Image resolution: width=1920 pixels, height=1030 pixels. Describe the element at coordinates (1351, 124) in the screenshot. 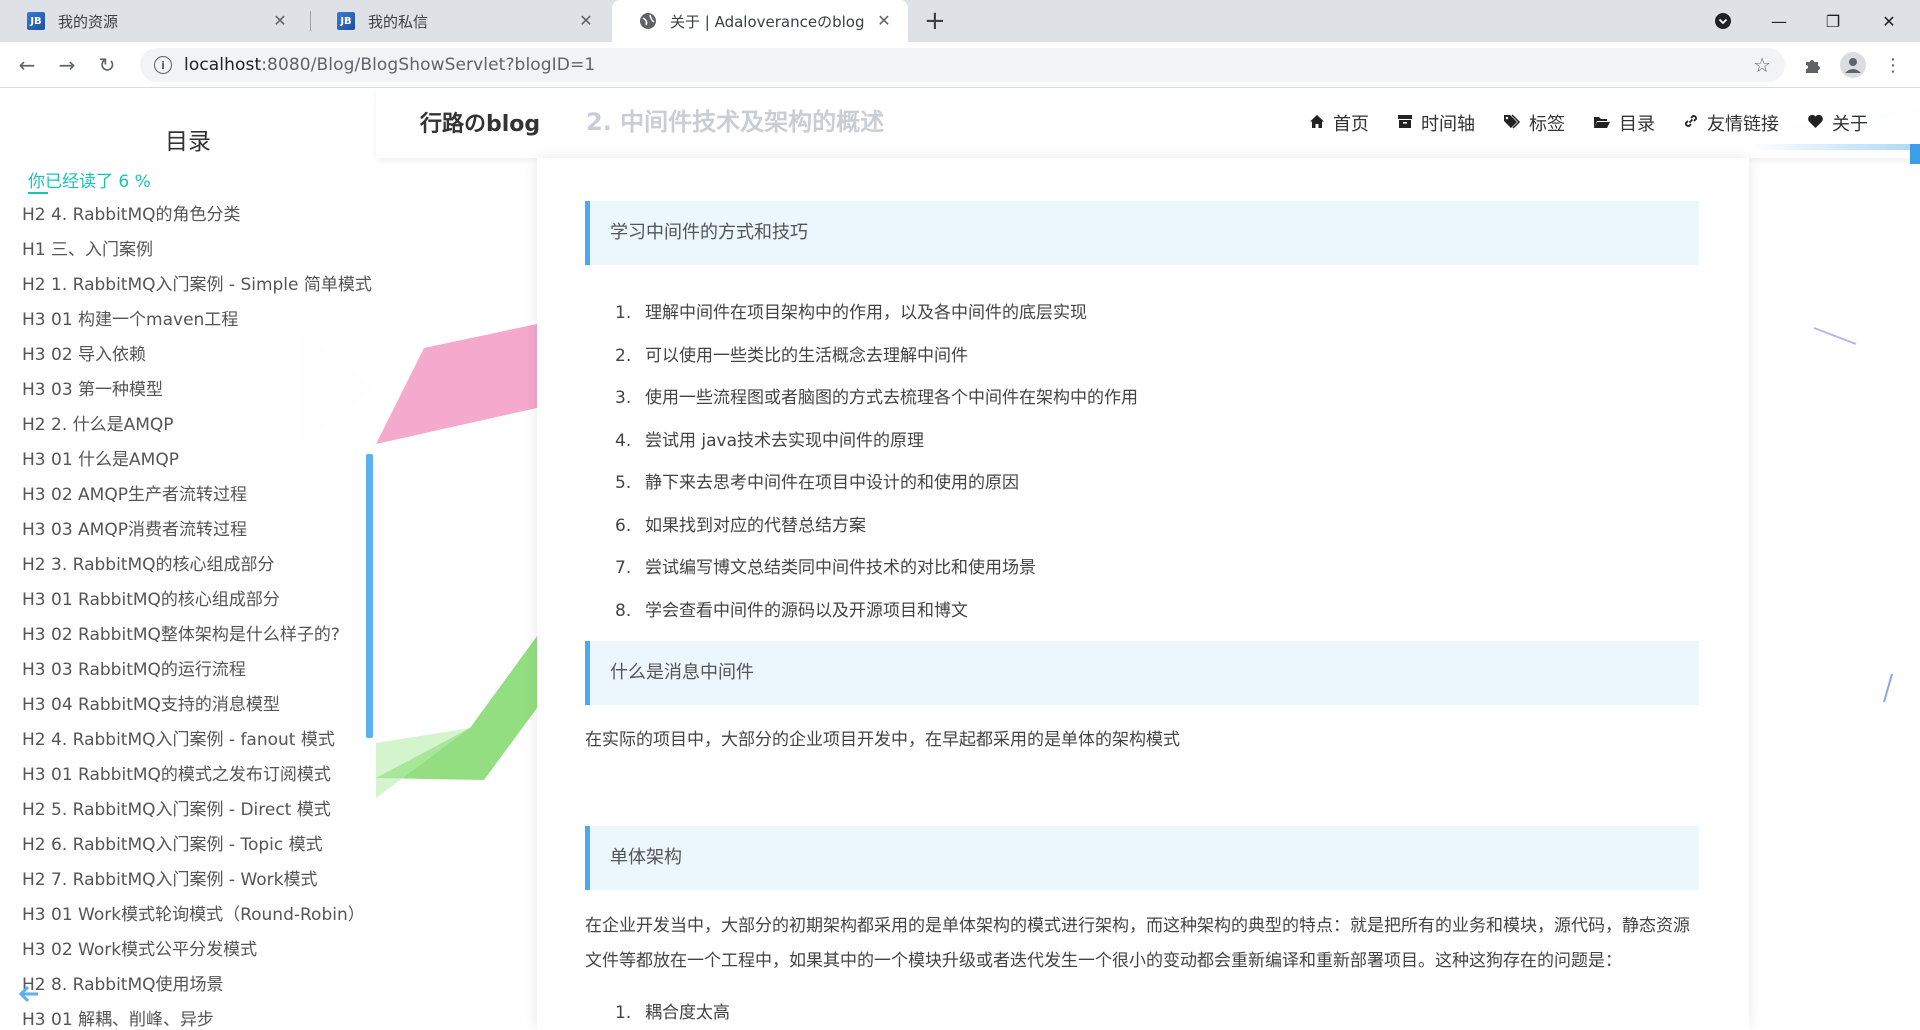

I see `nav-label: 首页` at that location.